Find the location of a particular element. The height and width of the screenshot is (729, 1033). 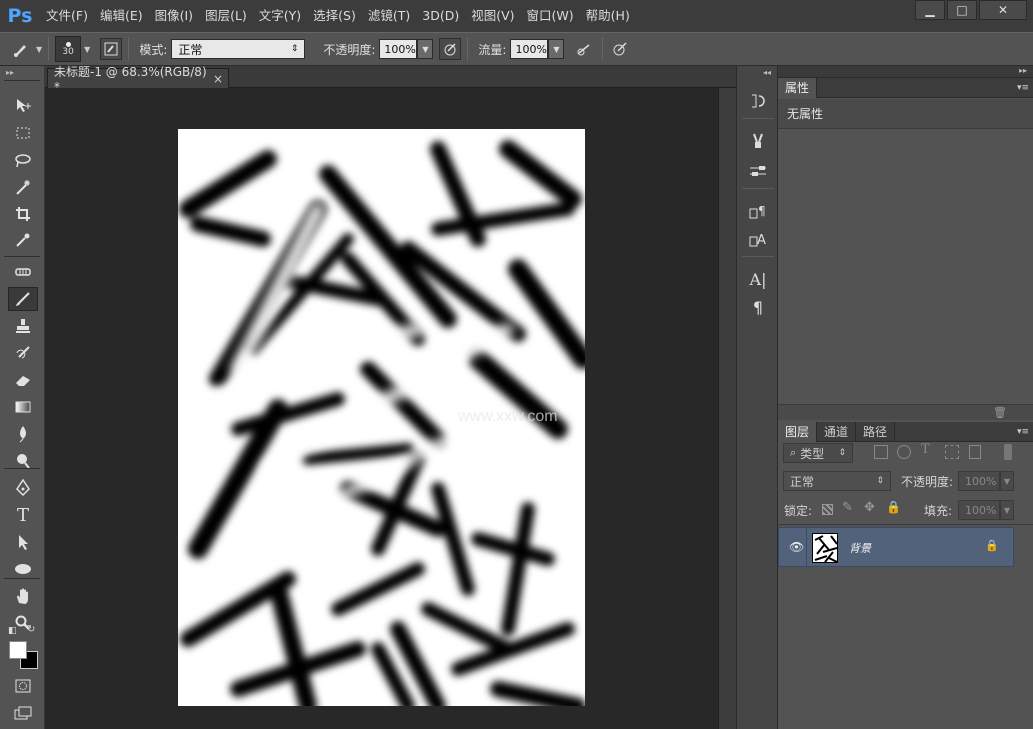

tool-presets-panel-icon is located at coordinates (758, 141).